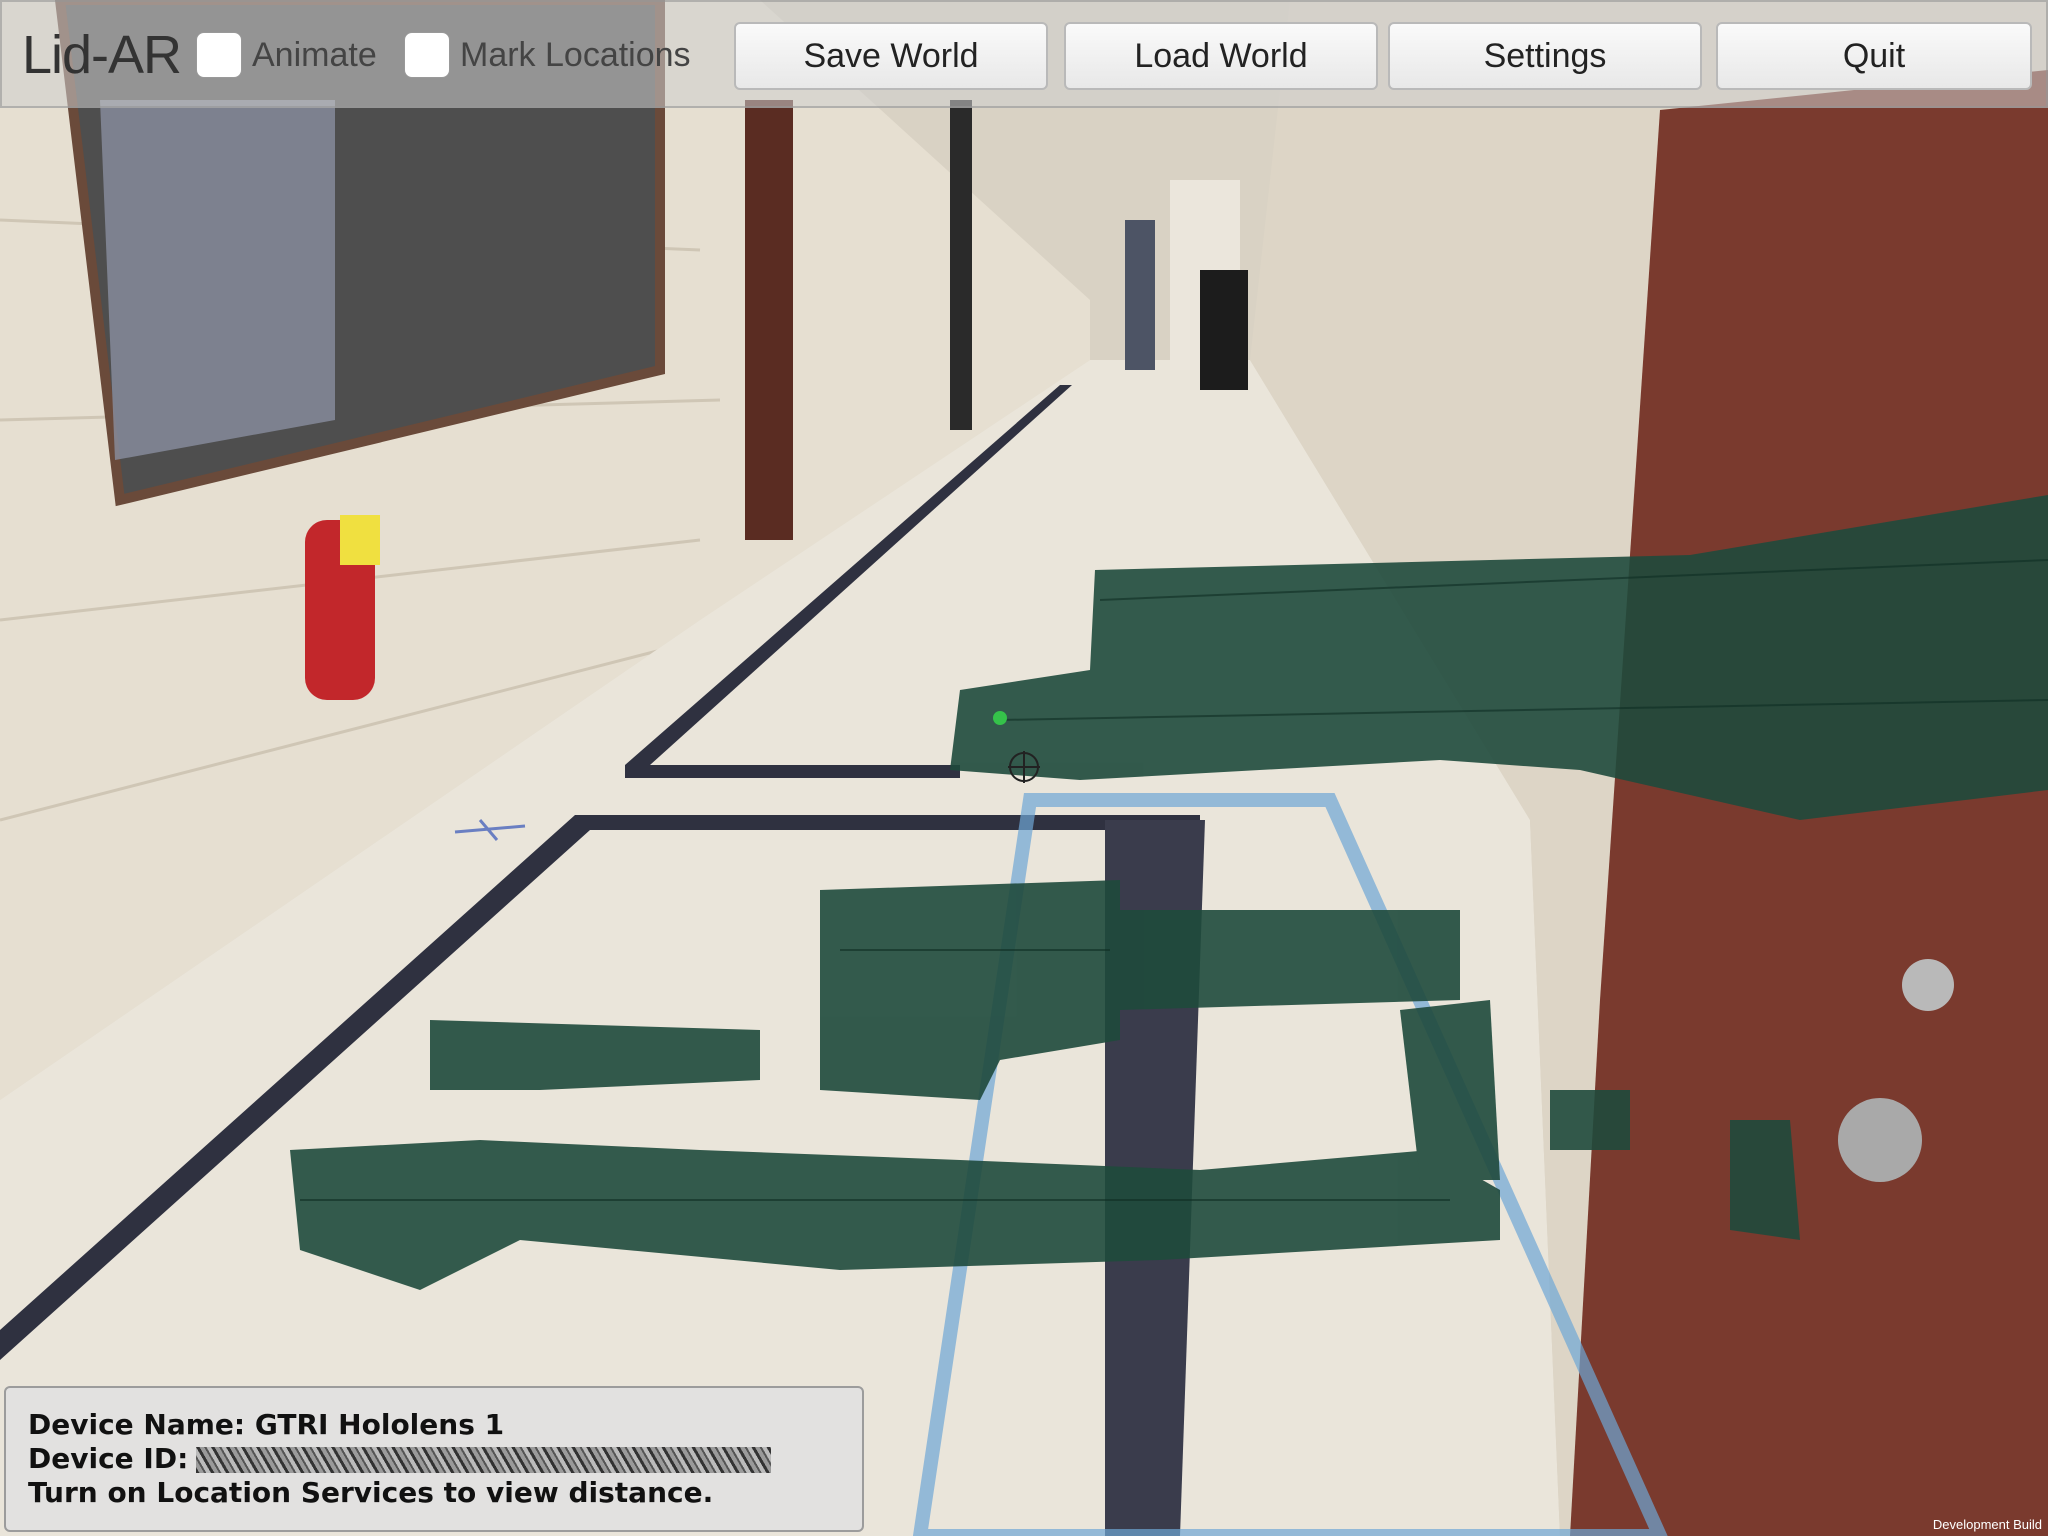  Describe the element at coordinates (427, 55) in the screenshot. I see `mark-locations-checkbox` at that location.